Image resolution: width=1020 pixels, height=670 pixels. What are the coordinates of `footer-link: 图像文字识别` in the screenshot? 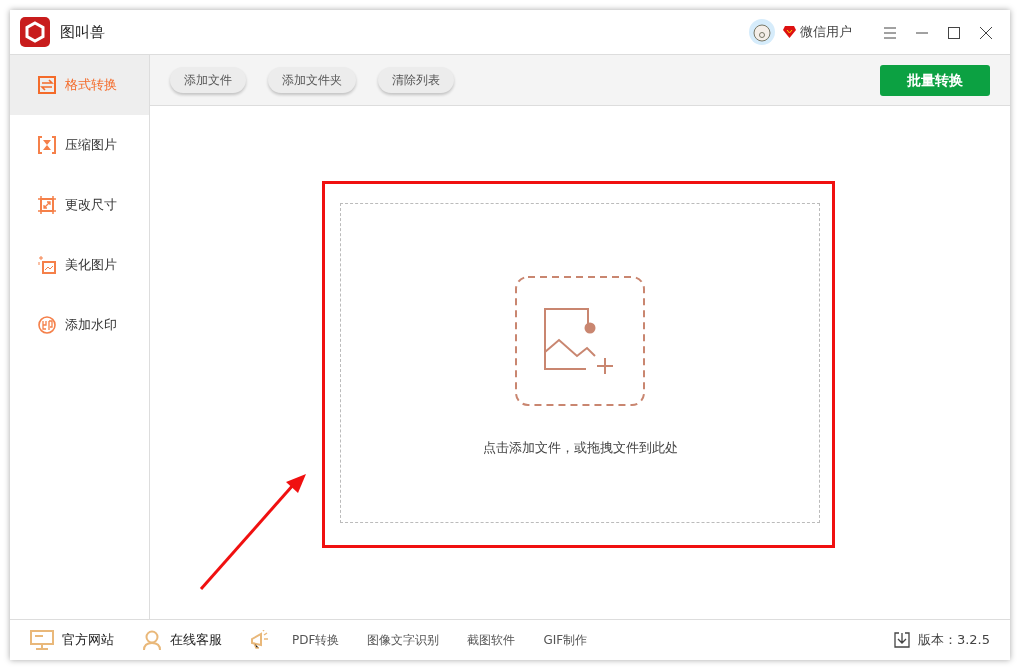 It's located at (403, 640).